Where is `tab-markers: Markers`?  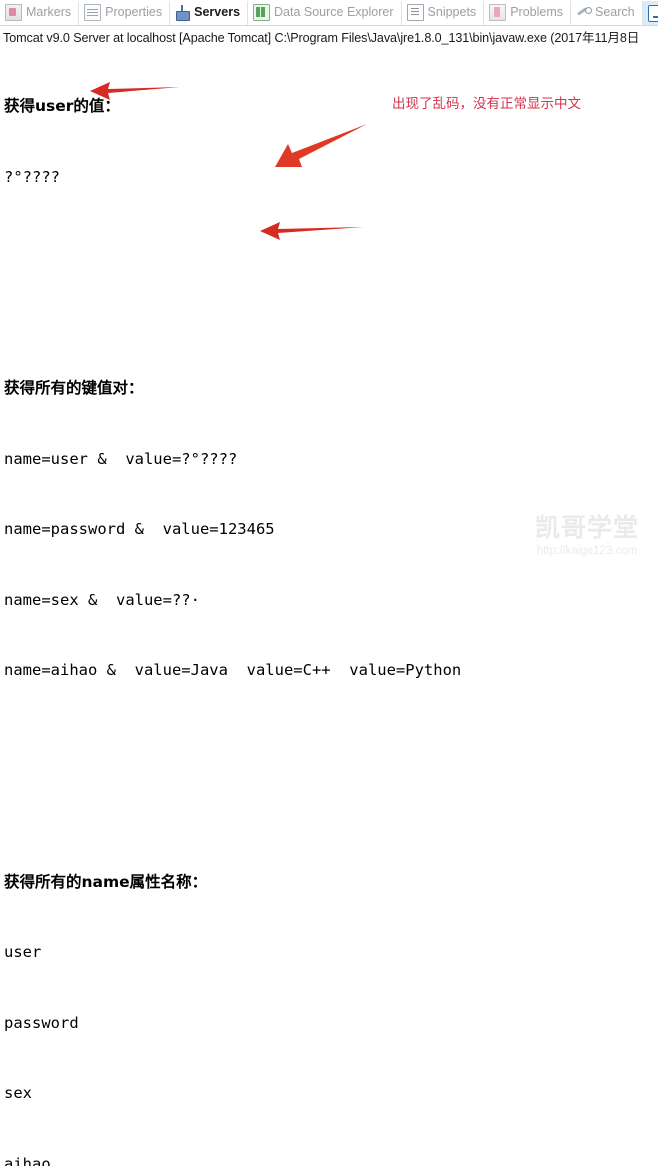 tab-markers: Markers is located at coordinates (39, 13).